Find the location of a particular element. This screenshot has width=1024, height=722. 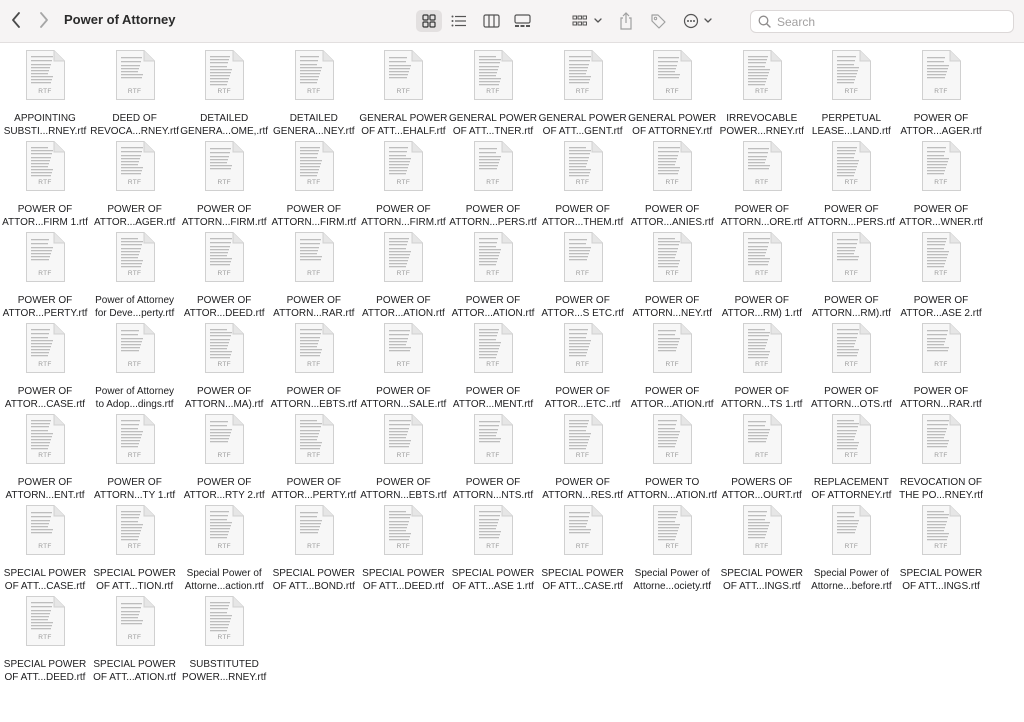

file-item: RTF SPECIAL POWER OF ATT...ASE 1.rtf is located at coordinates (493, 550).